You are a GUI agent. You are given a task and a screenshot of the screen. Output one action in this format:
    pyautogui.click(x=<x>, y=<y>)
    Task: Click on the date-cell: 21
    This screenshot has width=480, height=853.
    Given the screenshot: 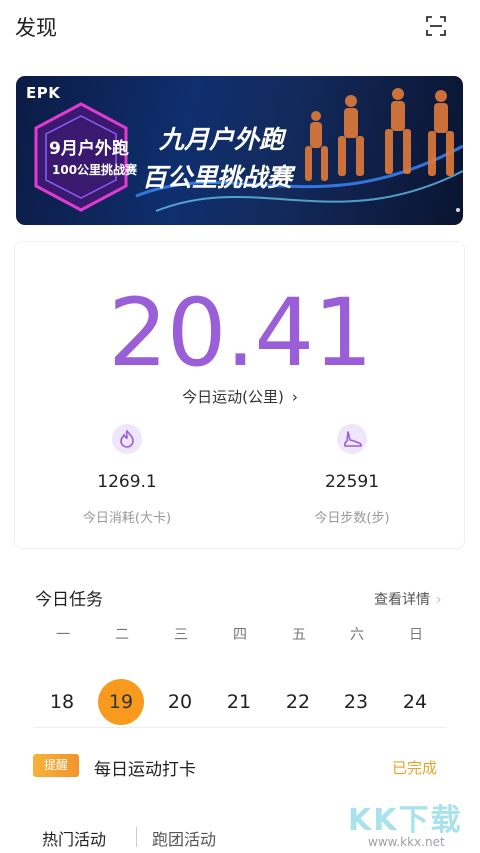 What is the action you would take?
    pyautogui.click(x=239, y=702)
    